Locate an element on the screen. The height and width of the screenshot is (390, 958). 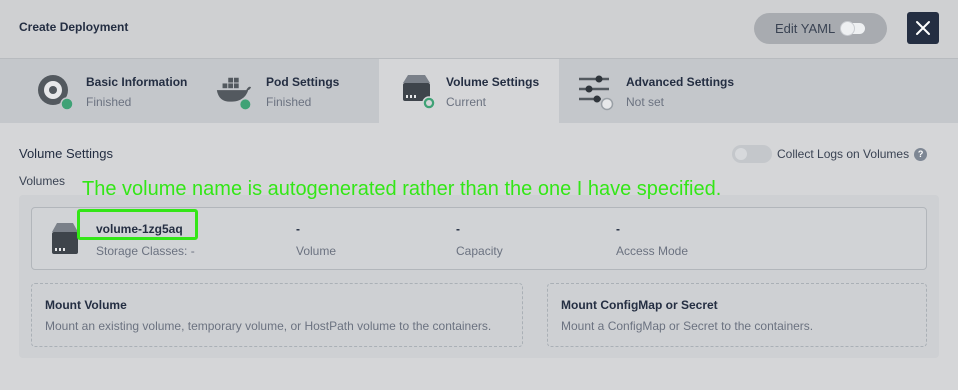
edit-yaml-toggle is located at coordinates (853, 28).